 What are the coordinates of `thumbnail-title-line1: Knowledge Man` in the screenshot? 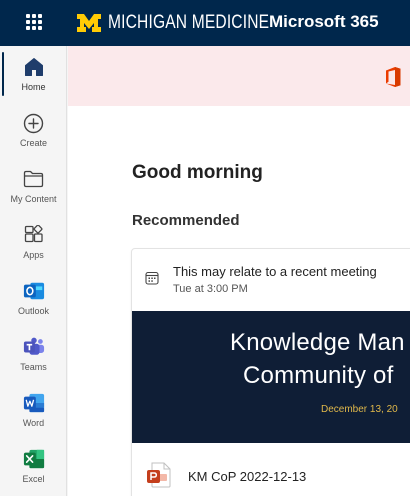 It's located at (317, 342).